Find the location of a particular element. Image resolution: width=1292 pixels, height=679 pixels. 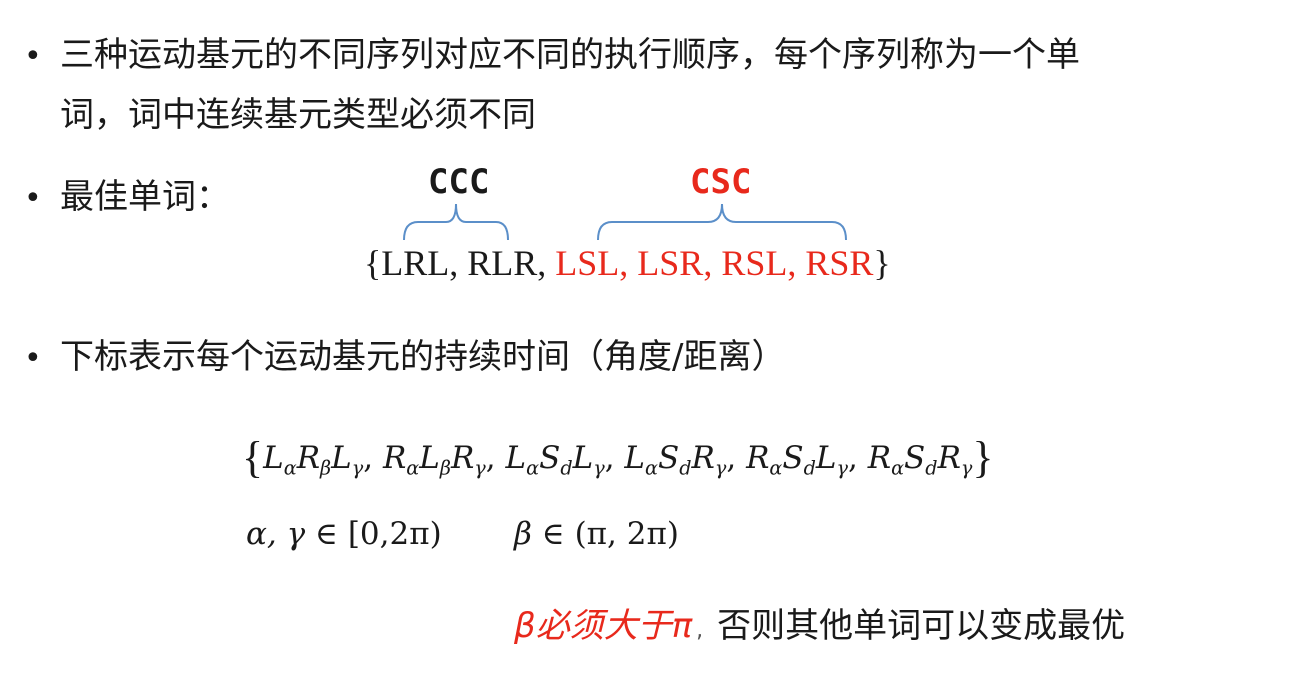

words-line: {LRL, RLR, LSL, LSR, RSL, RSR} is located at coordinates (627, 263).